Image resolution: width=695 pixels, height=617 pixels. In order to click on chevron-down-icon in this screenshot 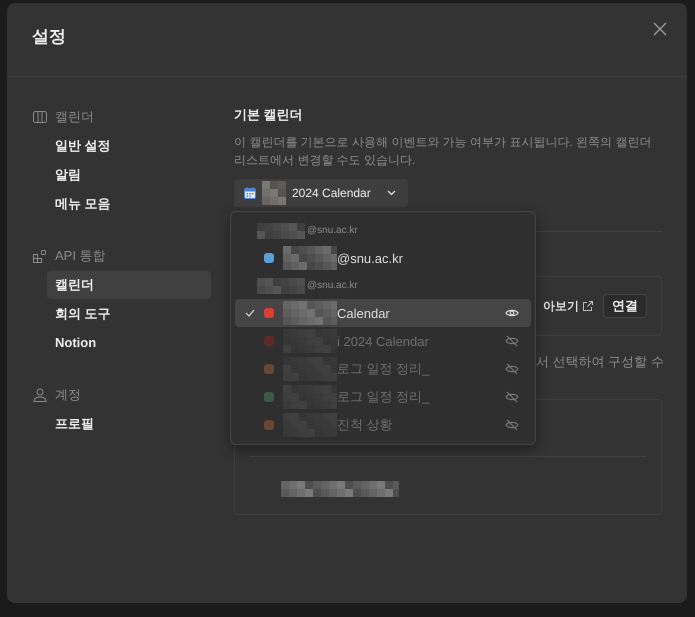, I will do `click(391, 193)`.